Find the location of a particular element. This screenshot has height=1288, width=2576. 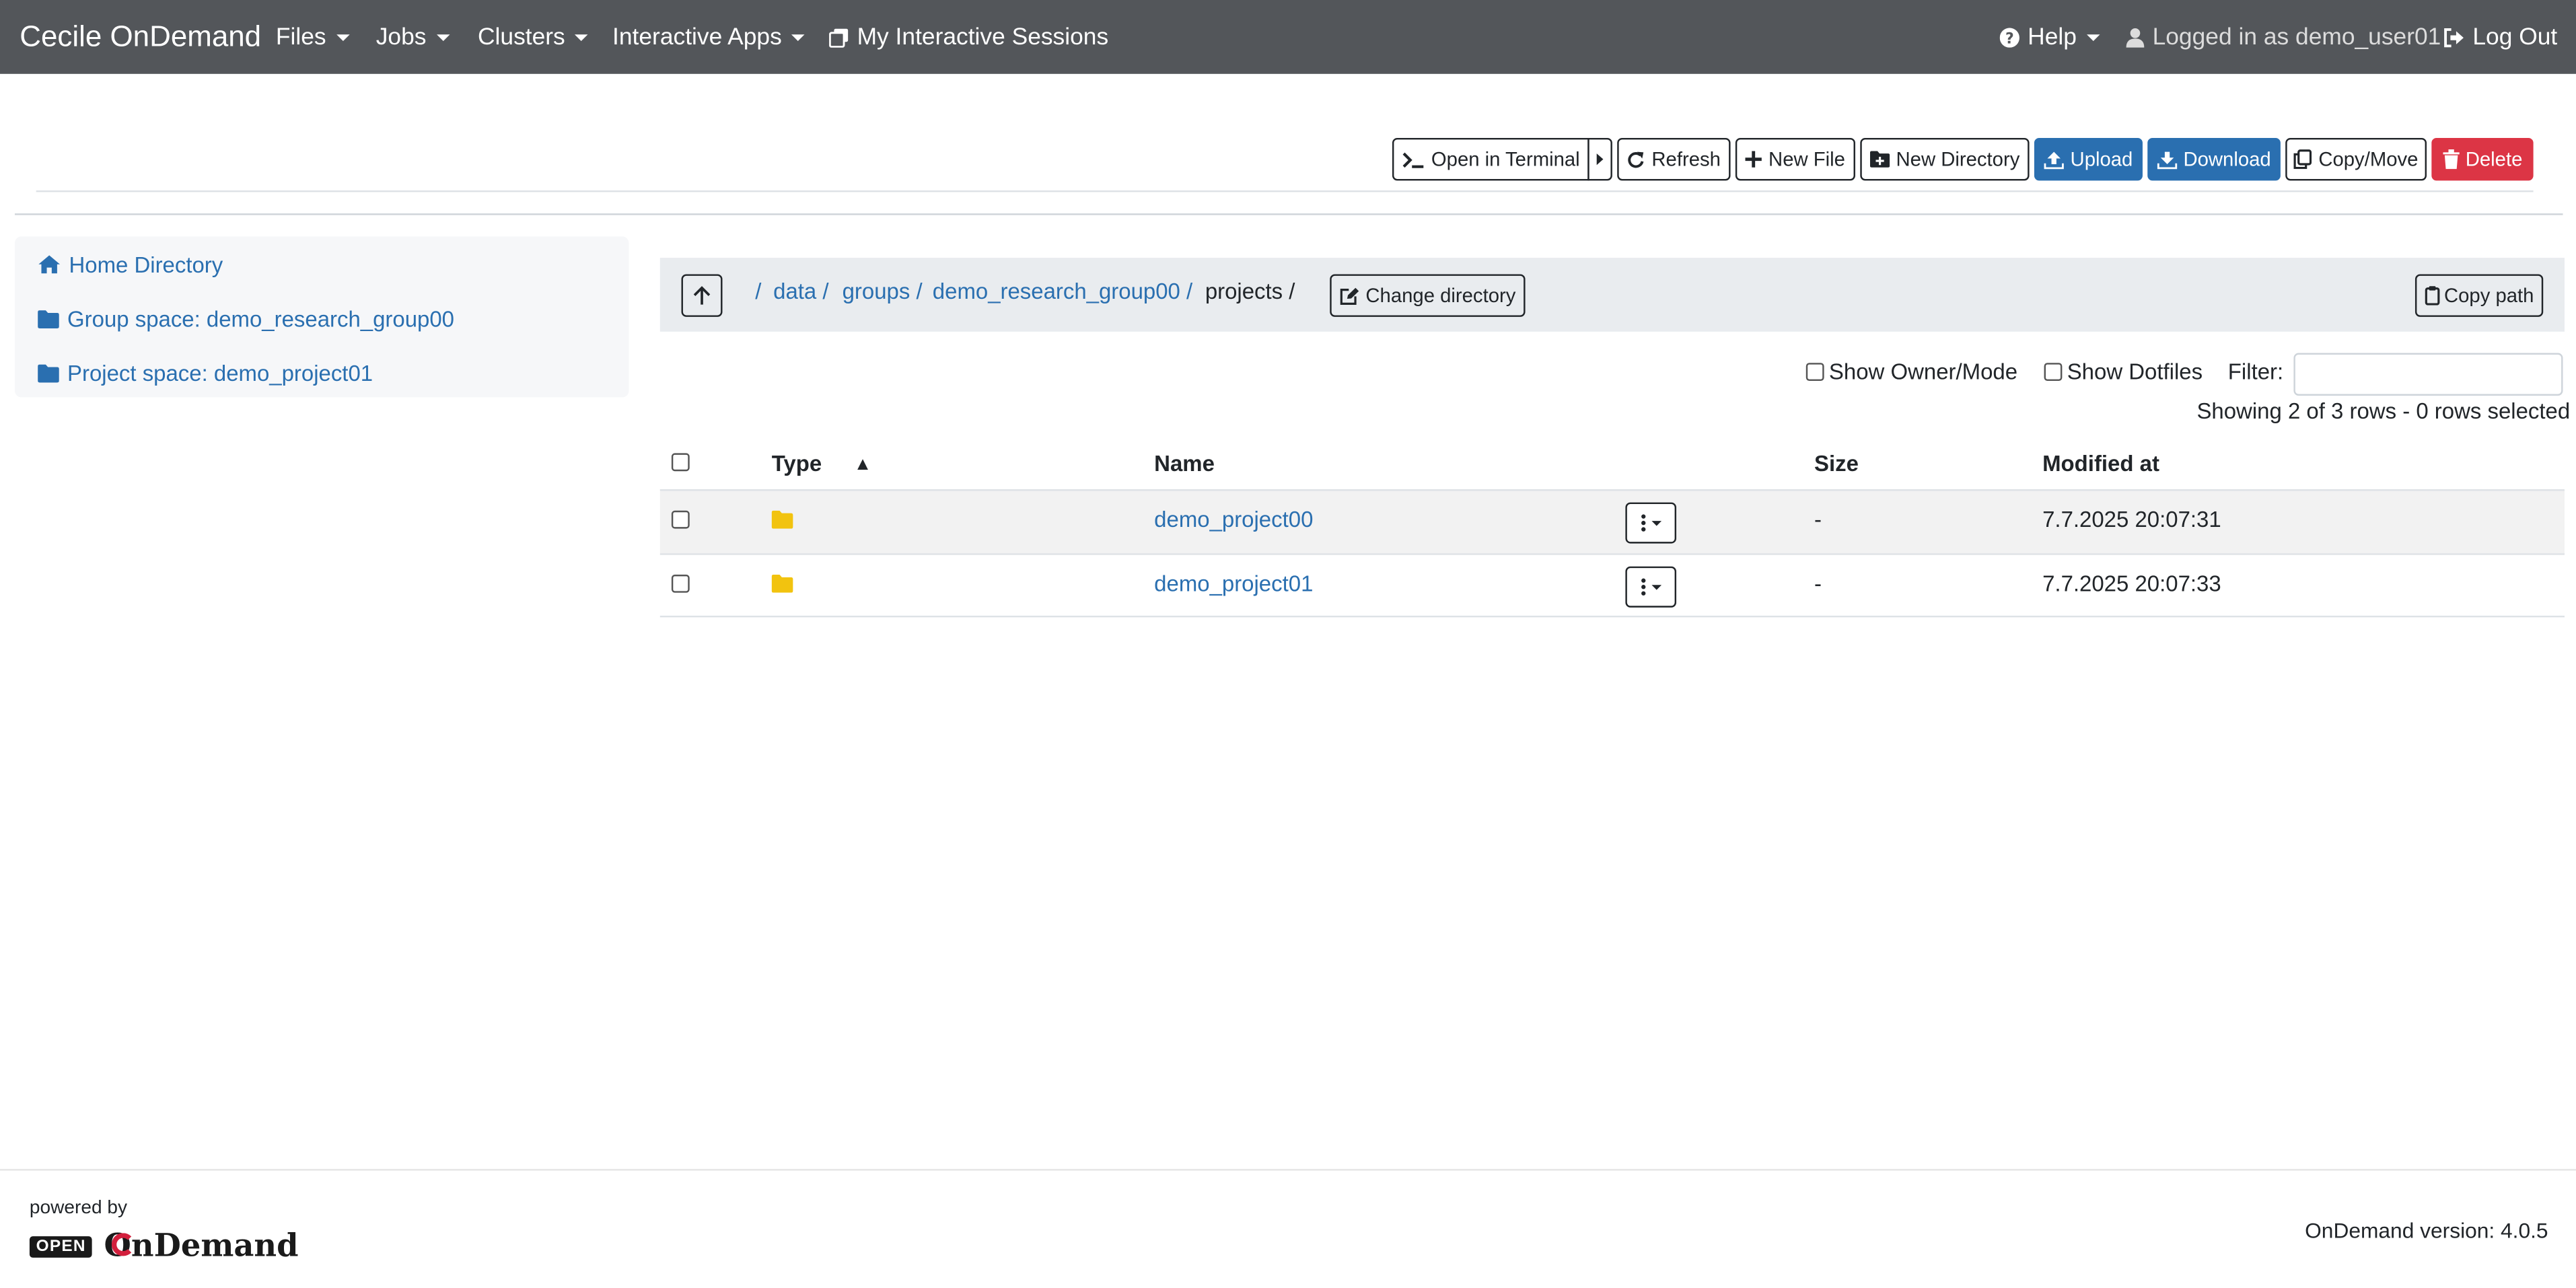

show-dotfiles-checkbox is located at coordinates (2053, 372).